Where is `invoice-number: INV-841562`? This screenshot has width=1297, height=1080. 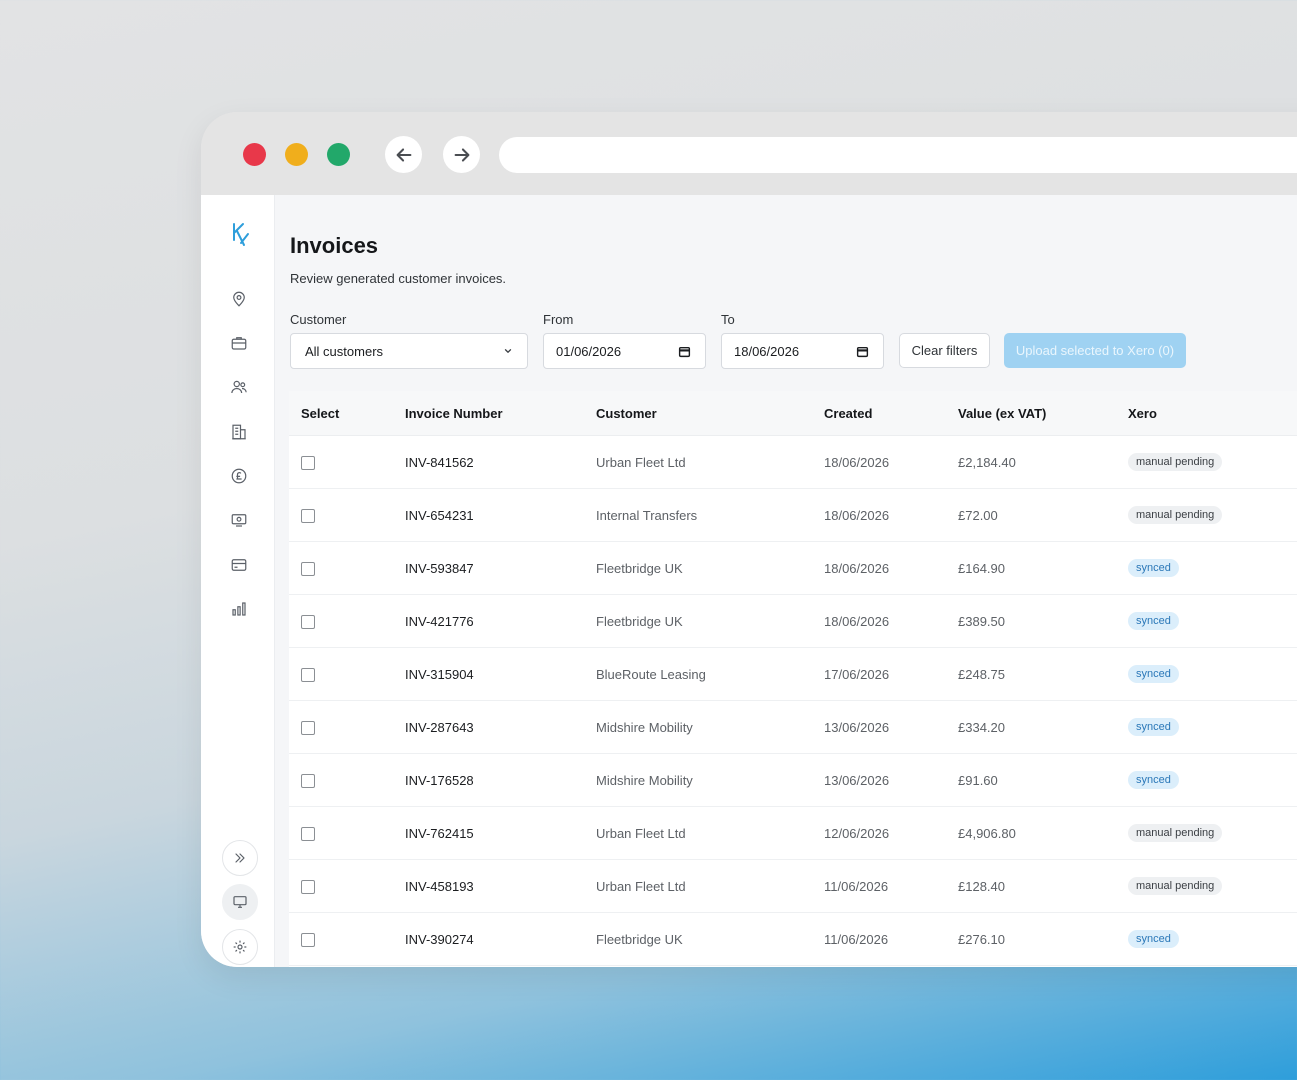
invoice-number: INV-841562 is located at coordinates (488, 462).